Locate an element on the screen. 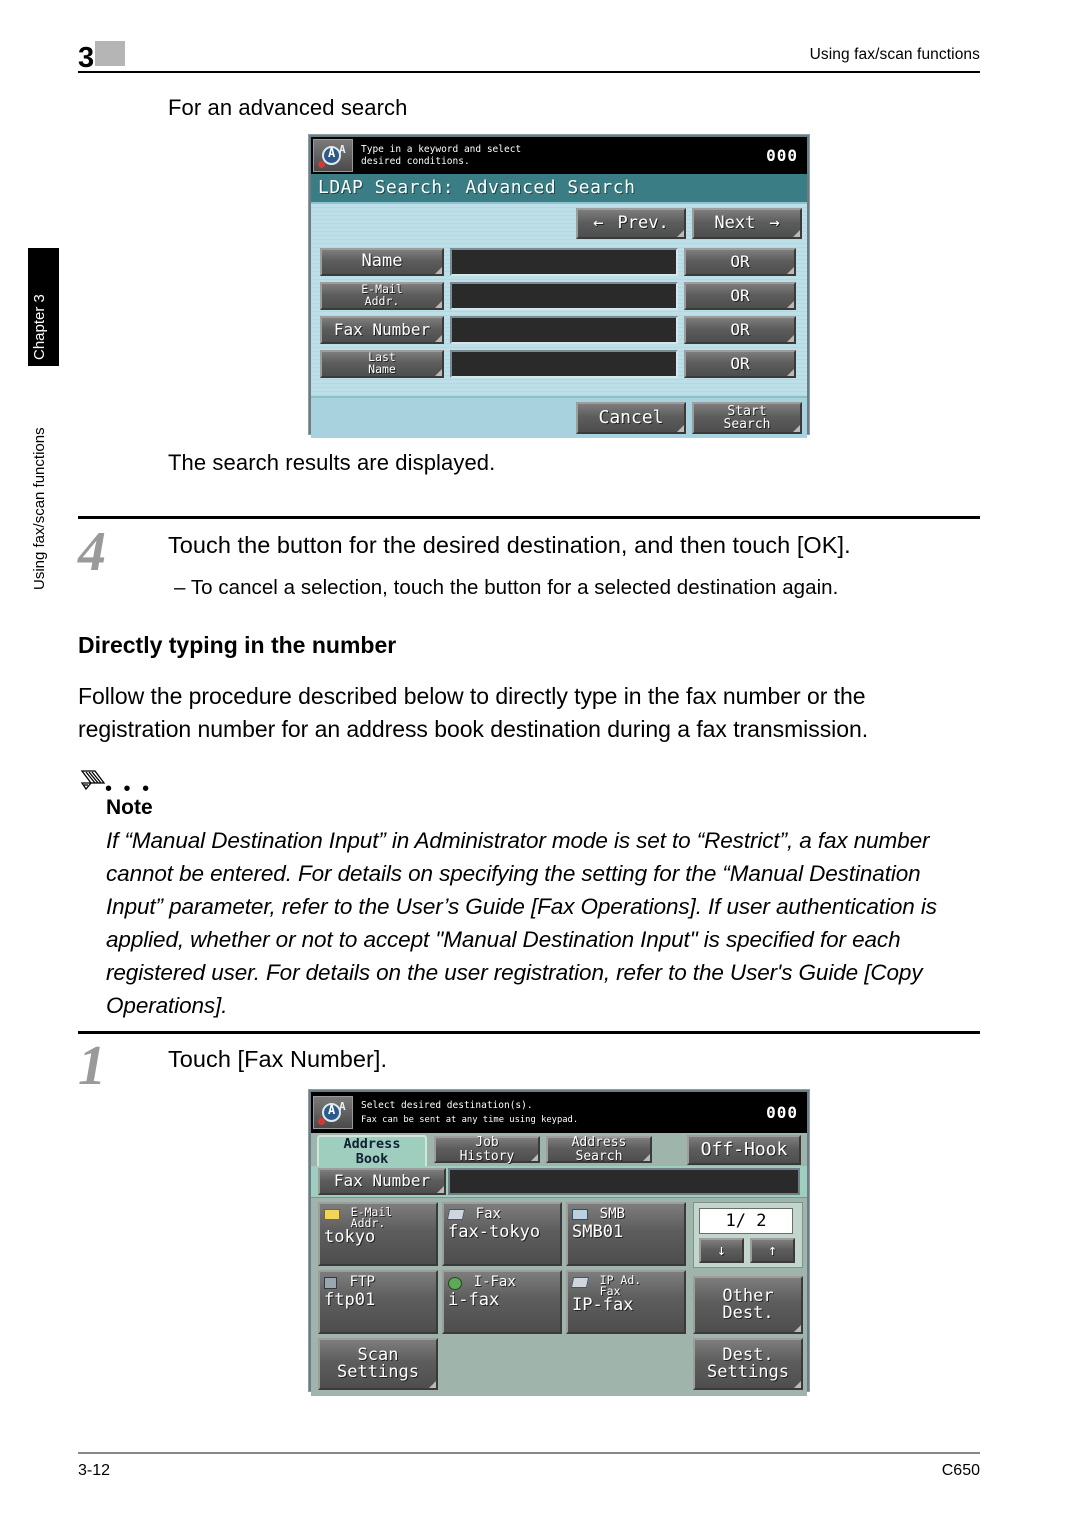 The height and width of the screenshot is (1527, 1080). last-name-input is located at coordinates (564, 364).